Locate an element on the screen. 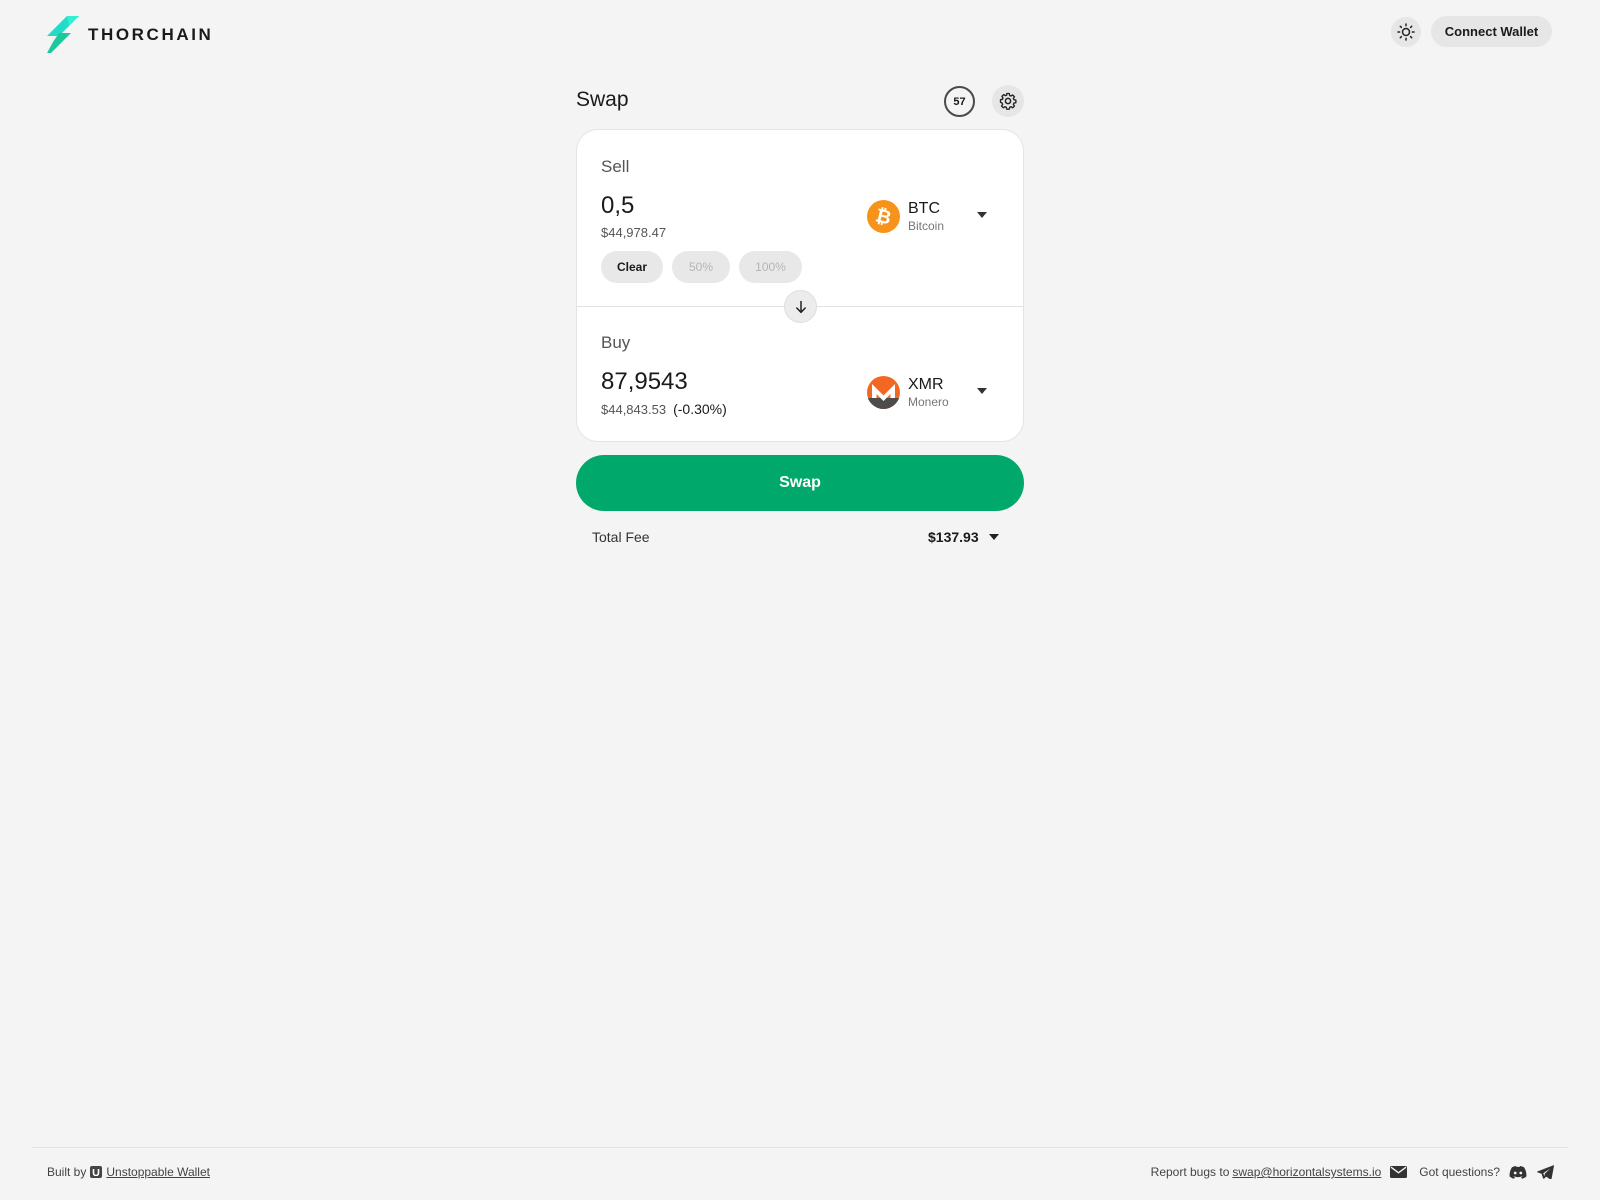 The image size is (1600, 1200). total-fee-toggle: $137.93 is located at coordinates (963, 537).